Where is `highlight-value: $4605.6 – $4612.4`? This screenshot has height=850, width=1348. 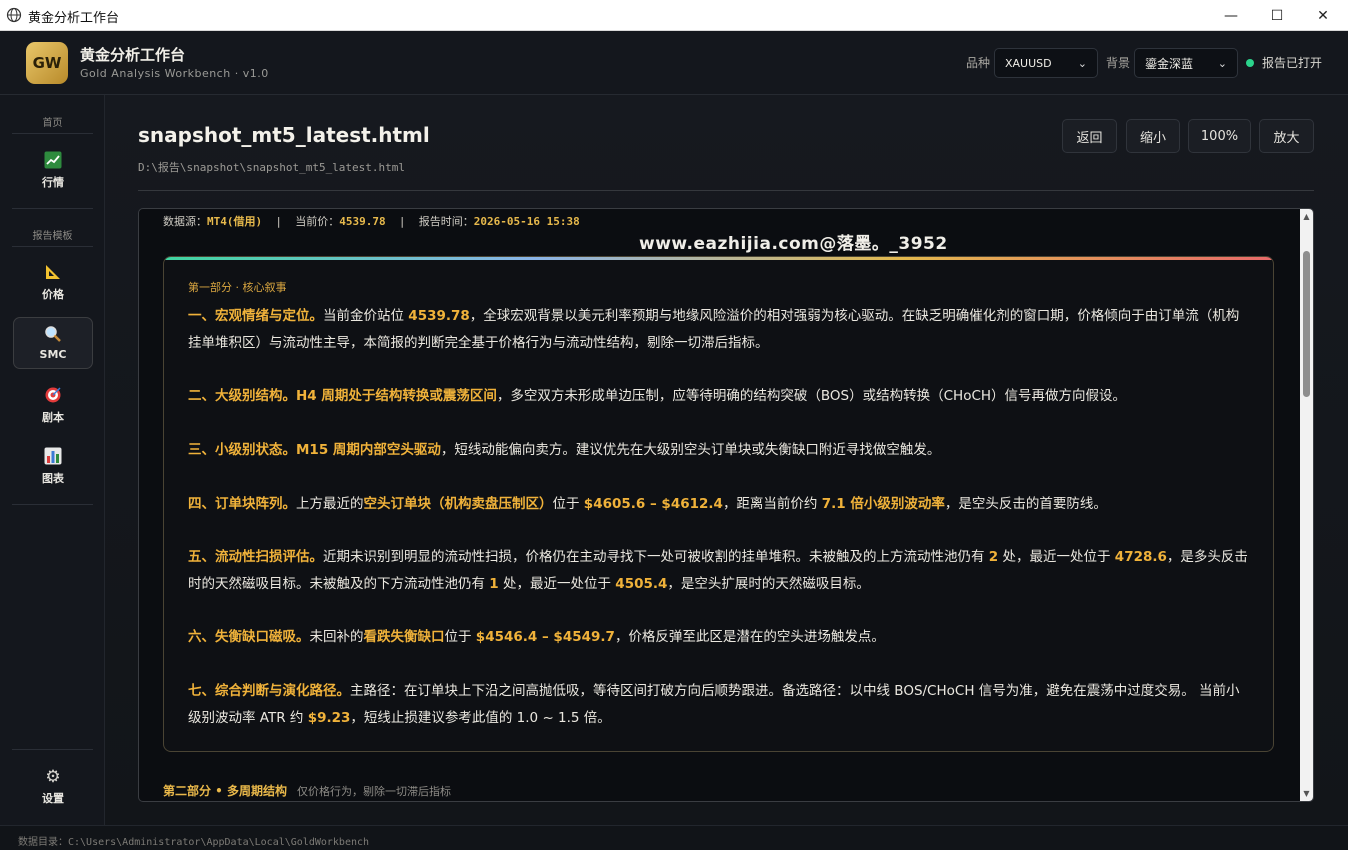 highlight-value: $4605.6 – $4612.4 is located at coordinates (653, 504).